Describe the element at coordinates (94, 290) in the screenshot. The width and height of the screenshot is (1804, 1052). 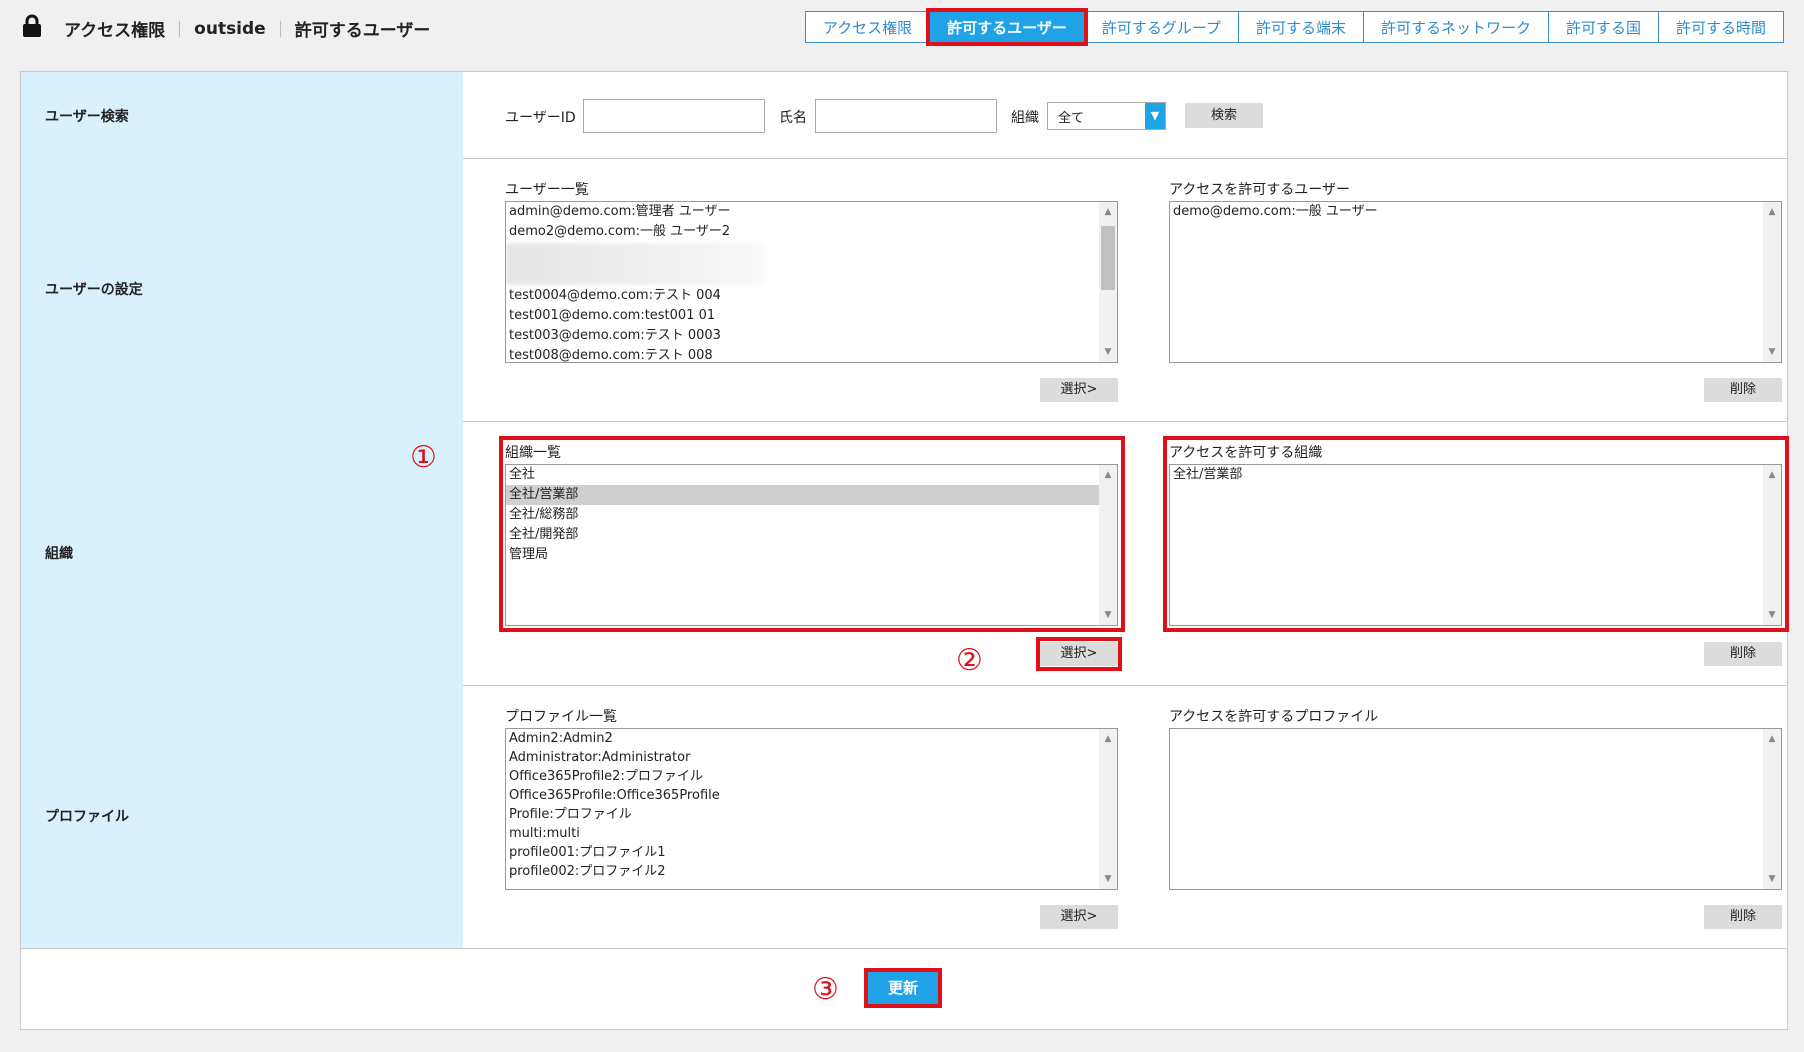
I see `user-settings-label: ユーザーの設定` at that location.